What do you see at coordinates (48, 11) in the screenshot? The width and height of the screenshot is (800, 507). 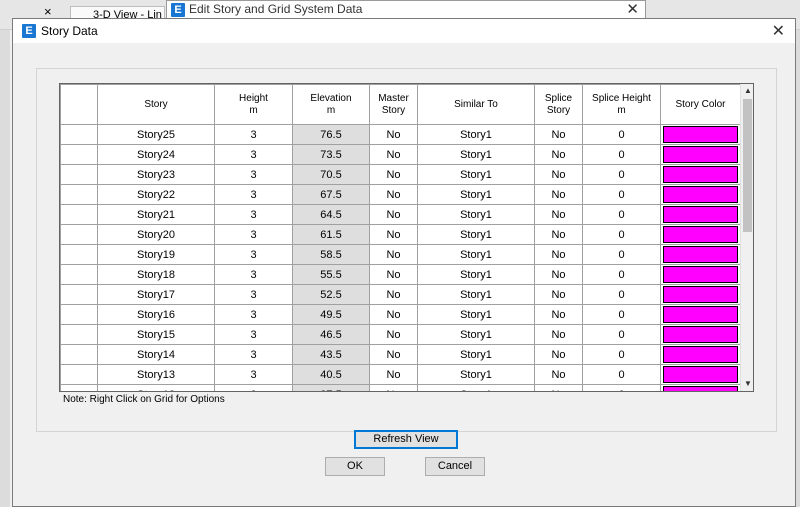 I see `background-close-icon: ×` at bounding box center [48, 11].